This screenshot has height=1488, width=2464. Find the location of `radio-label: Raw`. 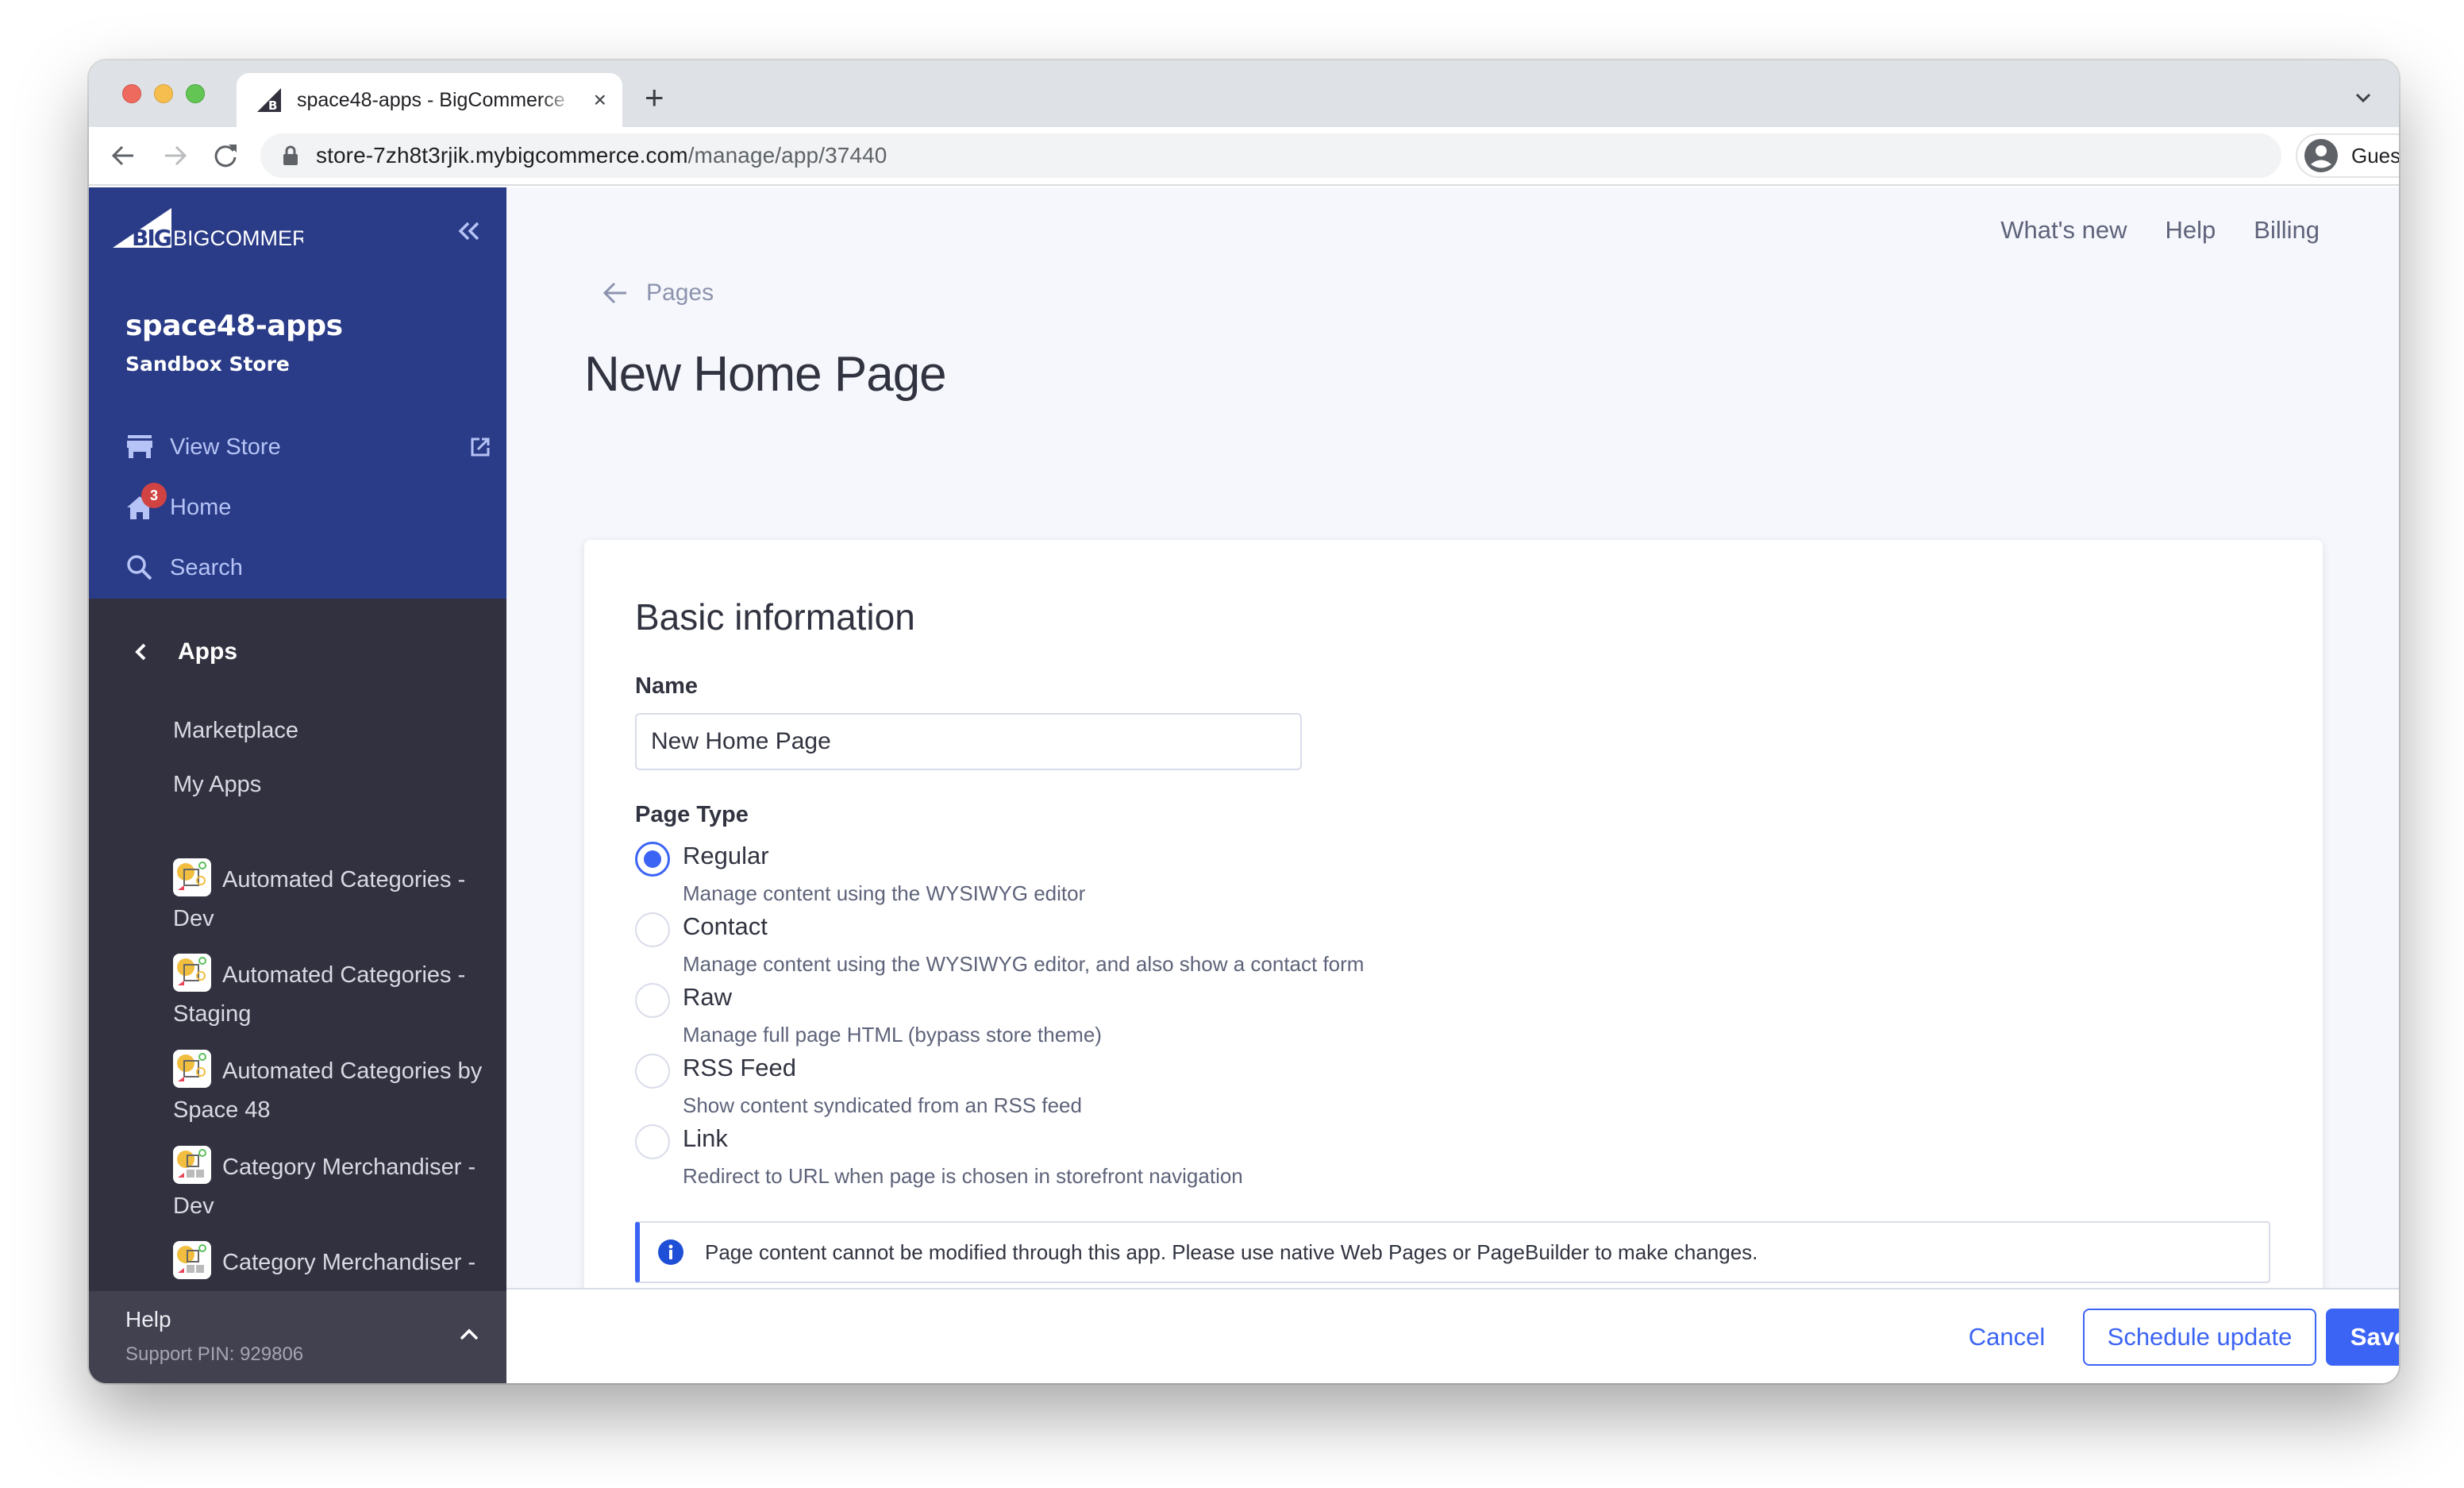

radio-label: Raw is located at coordinates (708, 997).